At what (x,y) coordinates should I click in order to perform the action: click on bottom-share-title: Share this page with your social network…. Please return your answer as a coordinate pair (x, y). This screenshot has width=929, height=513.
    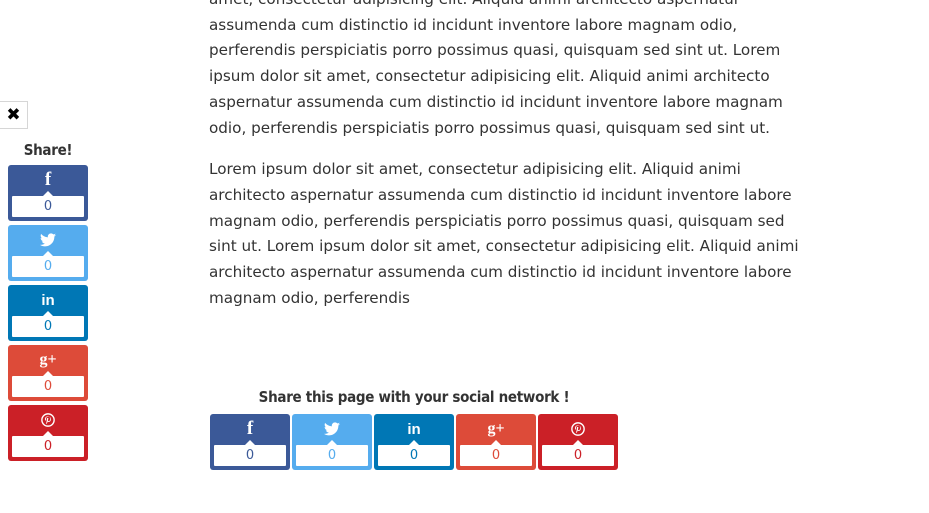
    Looking at the image, I should click on (414, 397).